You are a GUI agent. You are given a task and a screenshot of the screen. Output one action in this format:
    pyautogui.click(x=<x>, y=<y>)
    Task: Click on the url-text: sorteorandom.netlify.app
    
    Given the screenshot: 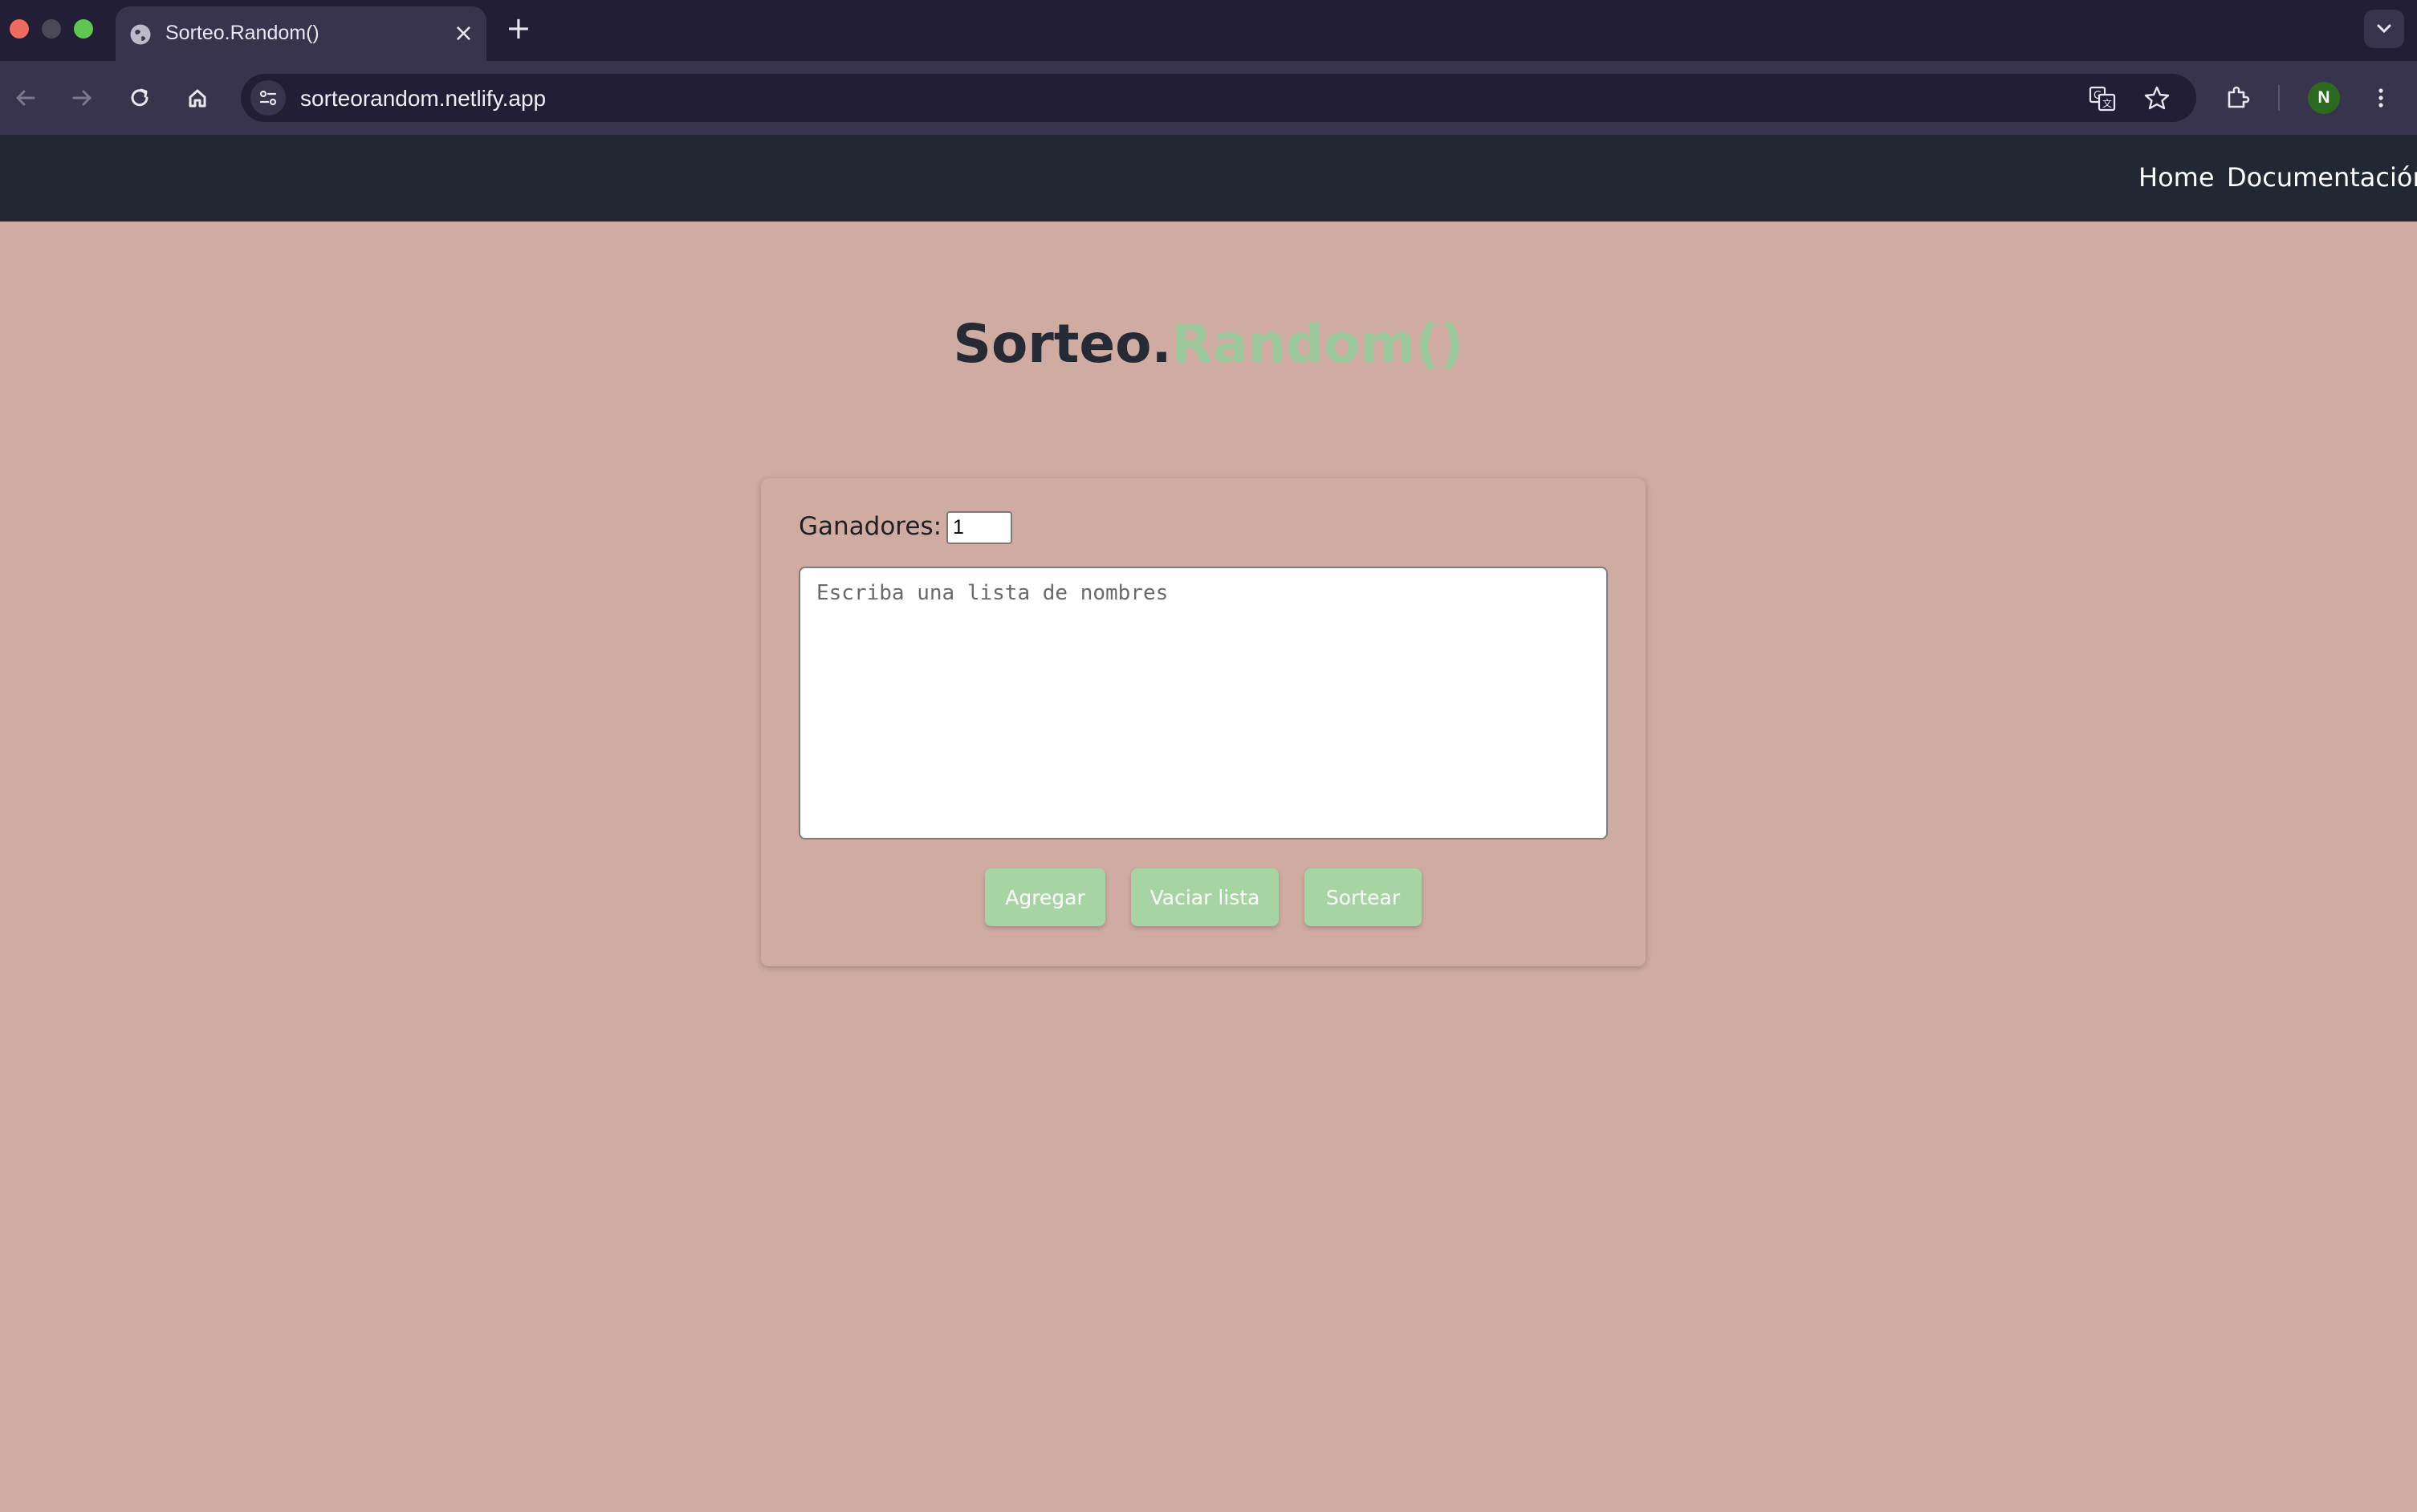 What is the action you would take?
    pyautogui.click(x=423, y=99)
    